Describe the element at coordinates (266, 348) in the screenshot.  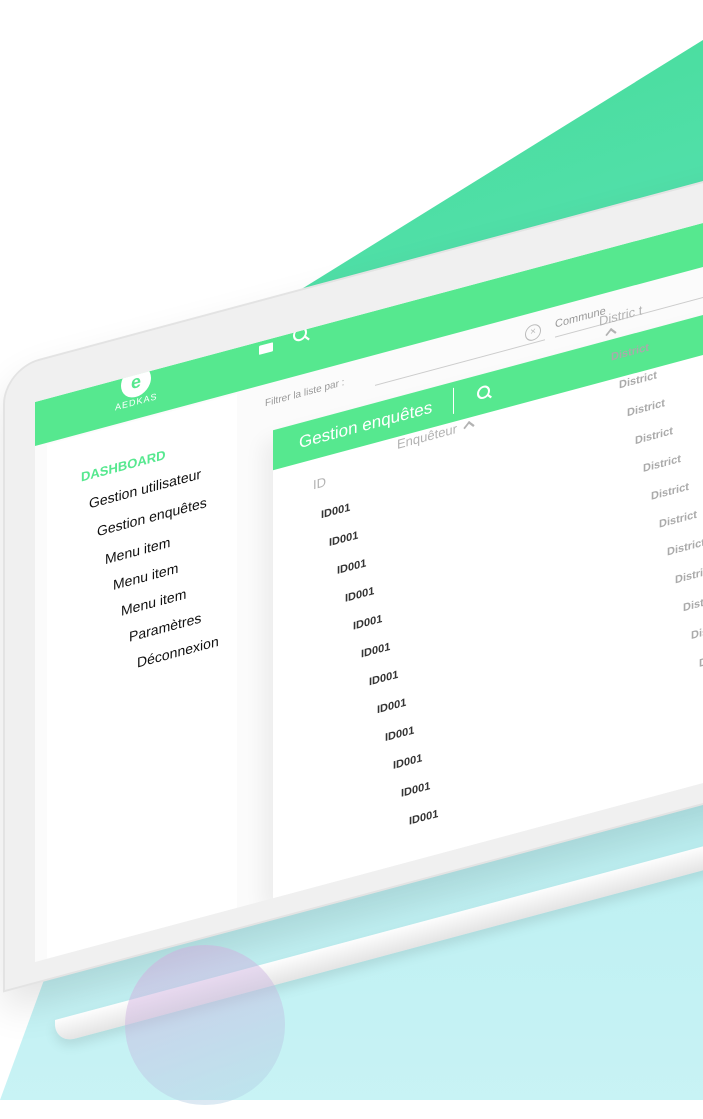
I see `menu-icon` at that location.